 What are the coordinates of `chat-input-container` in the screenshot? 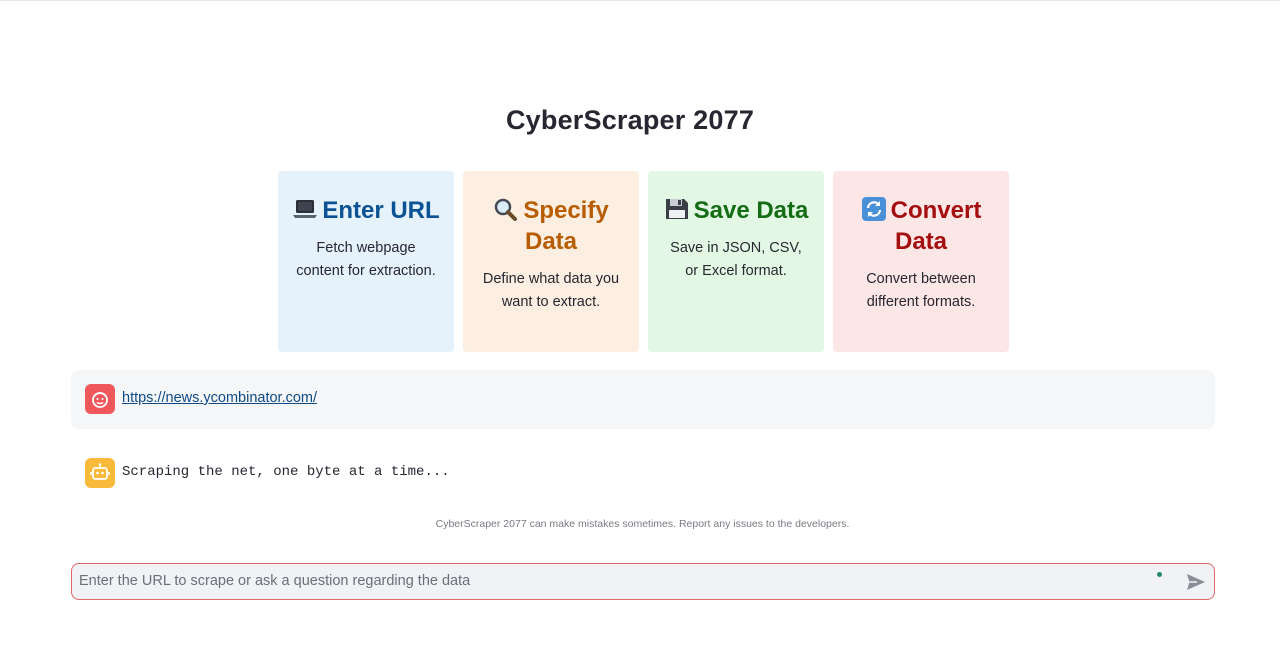 It's located at (643, 581).